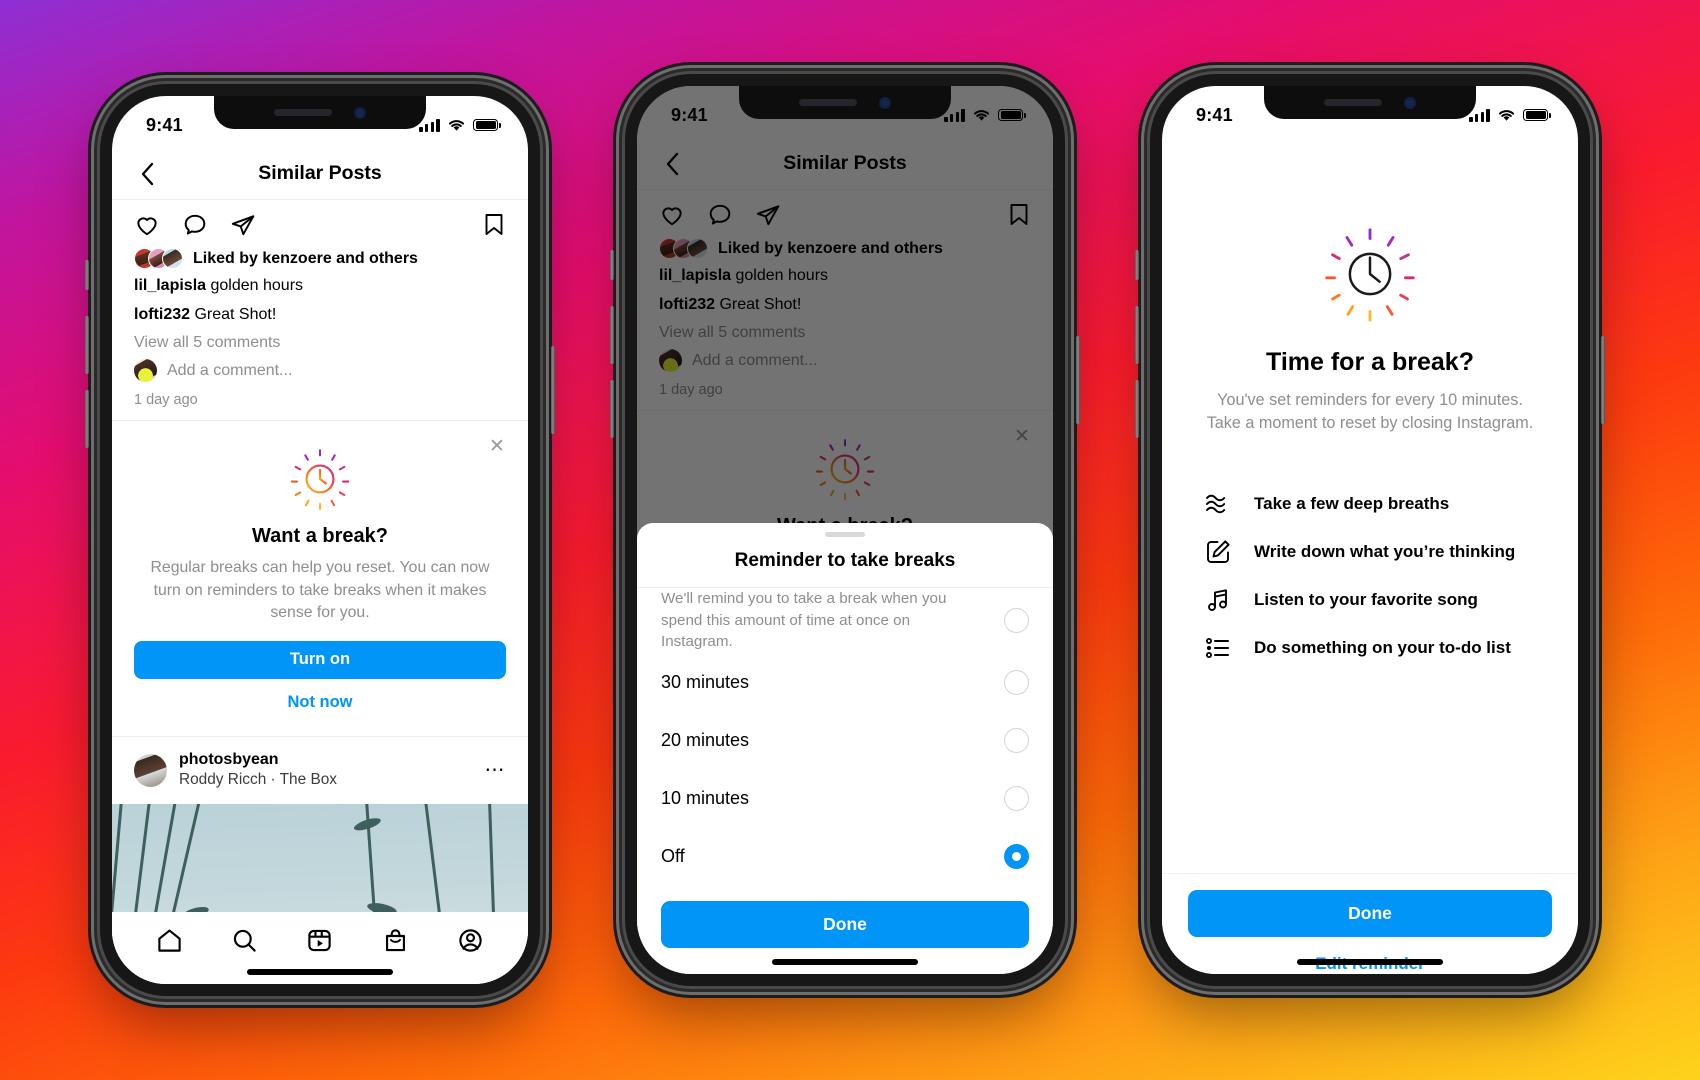 The image size is (1700, 1080). What do you see at coordinates (470, 940) in the screenshot?
I see `profile-icon` at bounding box center [470, 940].